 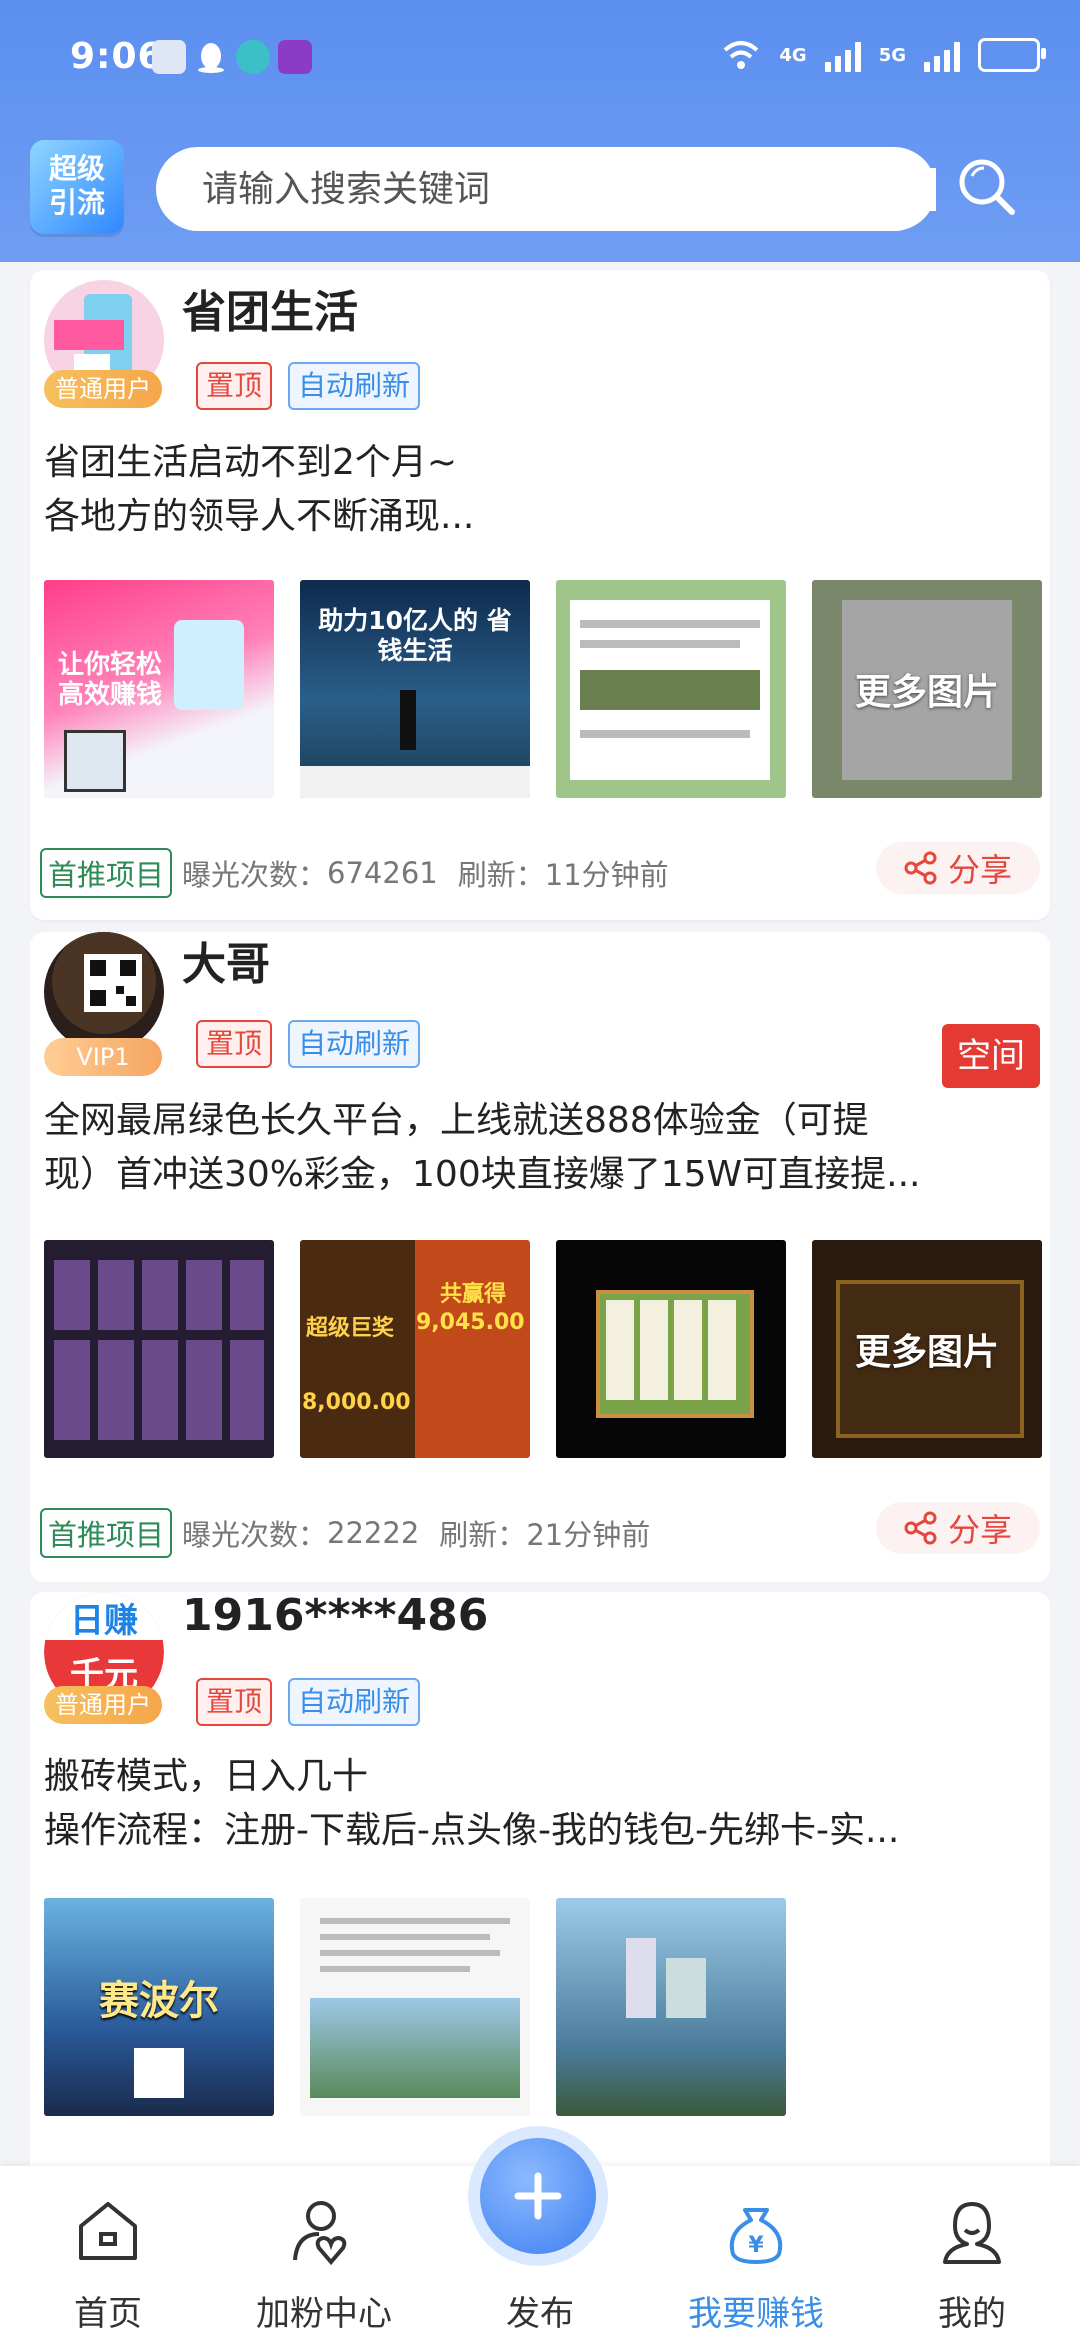 I want to click on nav-home: 首页, so click(x=108, y=2253).